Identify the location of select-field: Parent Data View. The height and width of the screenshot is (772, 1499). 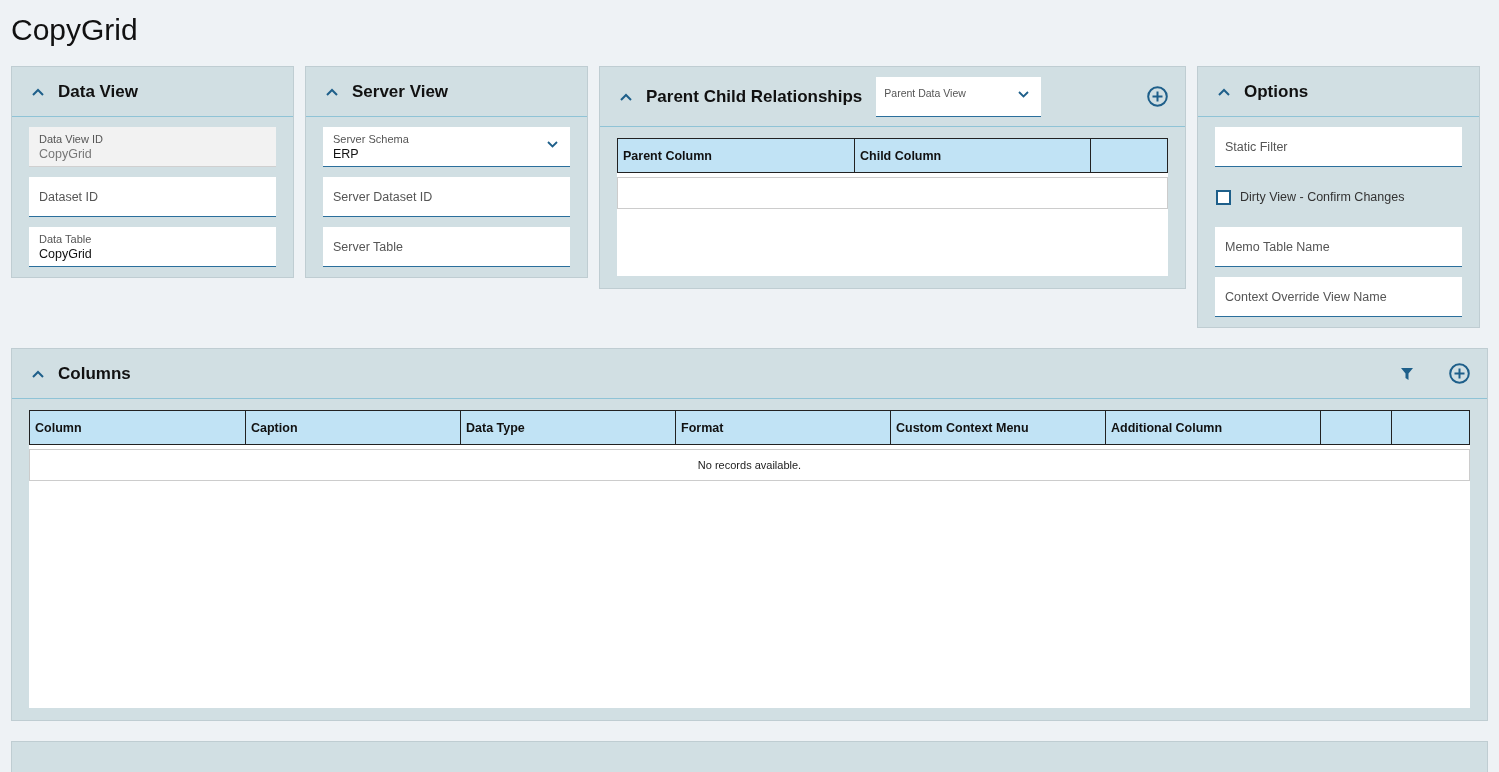
(959, 97).